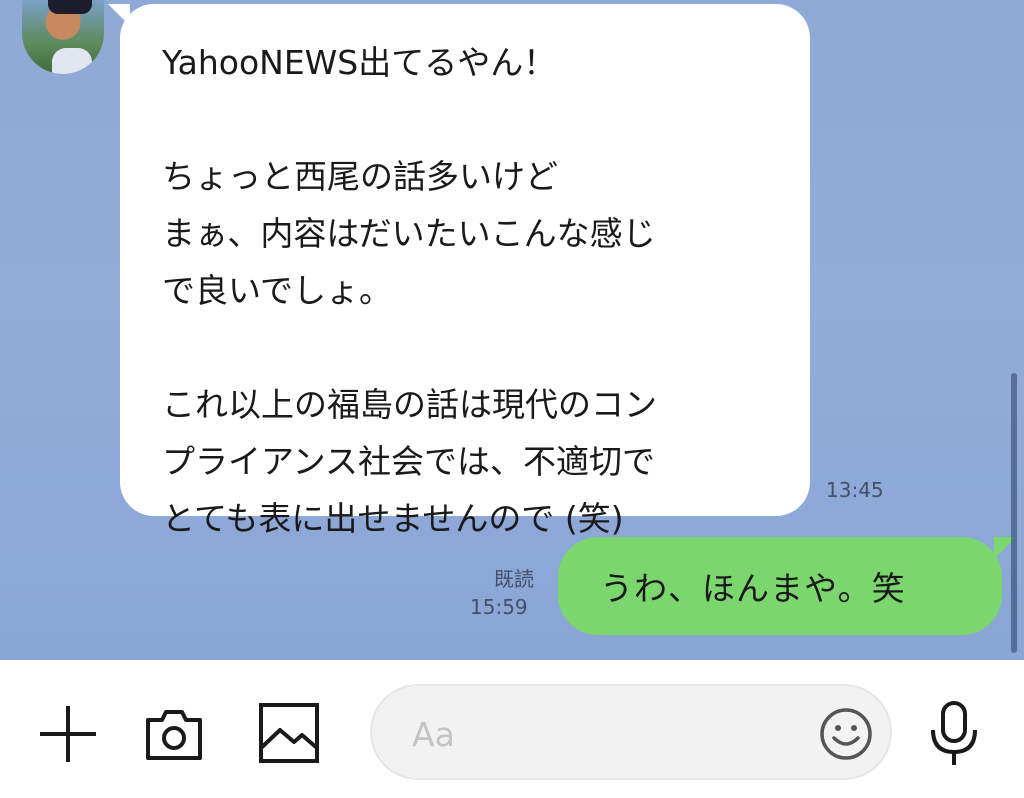 This screenshot has height=798, width=1024. I want to click on message-line: まぁ、内容はだいたいこんな感じ, so click(409, 233).